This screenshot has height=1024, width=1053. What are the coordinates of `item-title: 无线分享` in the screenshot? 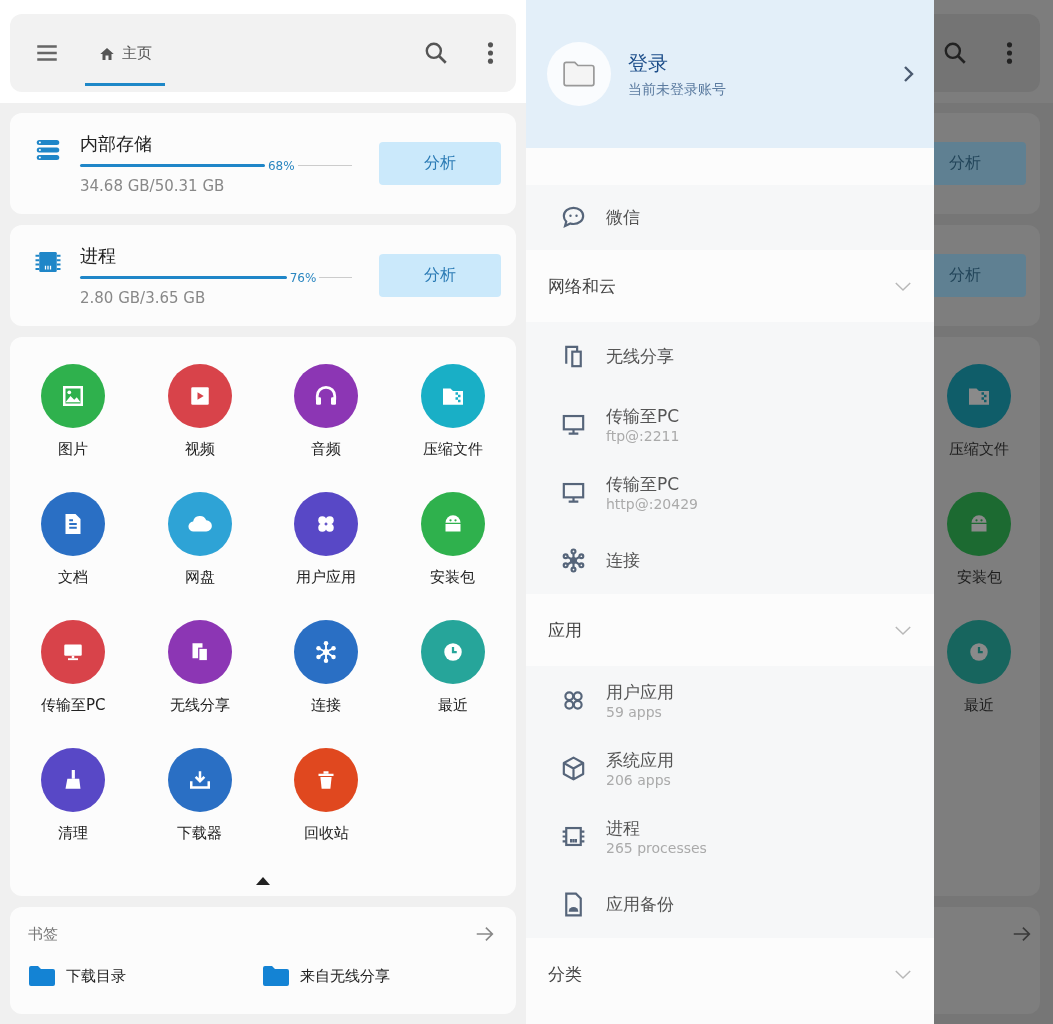 It's located at (640, 356).